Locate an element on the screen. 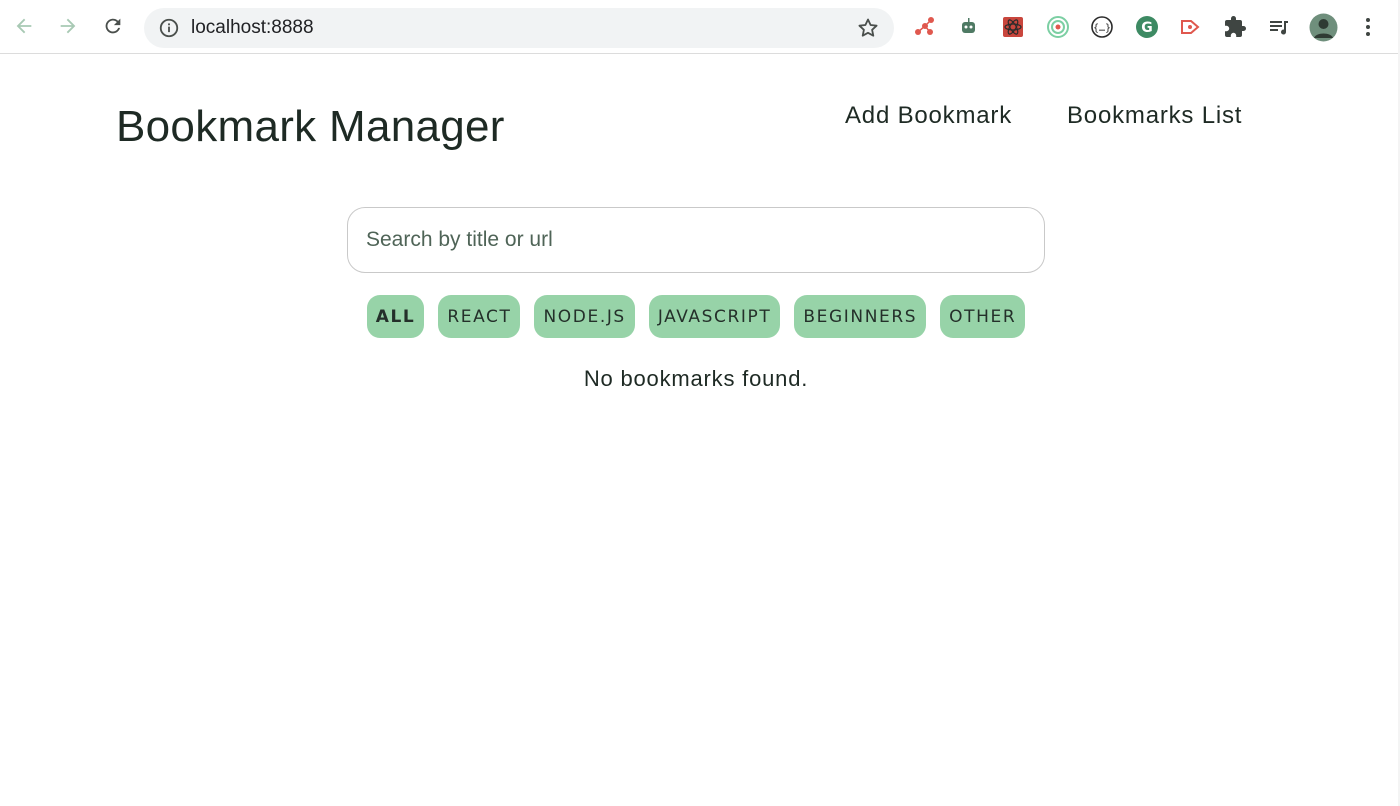  redux-devtools-icon is located at coordinates (1190, 27).